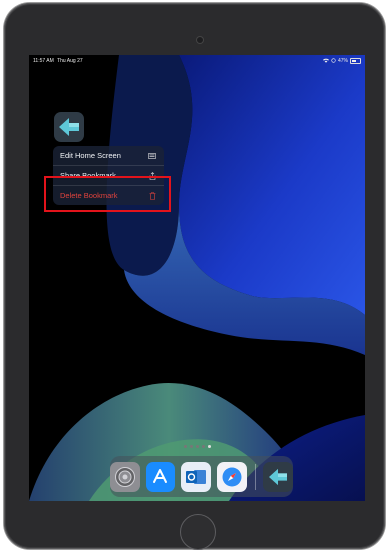 The height and width of the screenshot is (552, 389). What do you see at coordinates (88, 175) in the screenshot?
I see `menu-item-label: Share Bookmark` at bounding box center [88, 175].